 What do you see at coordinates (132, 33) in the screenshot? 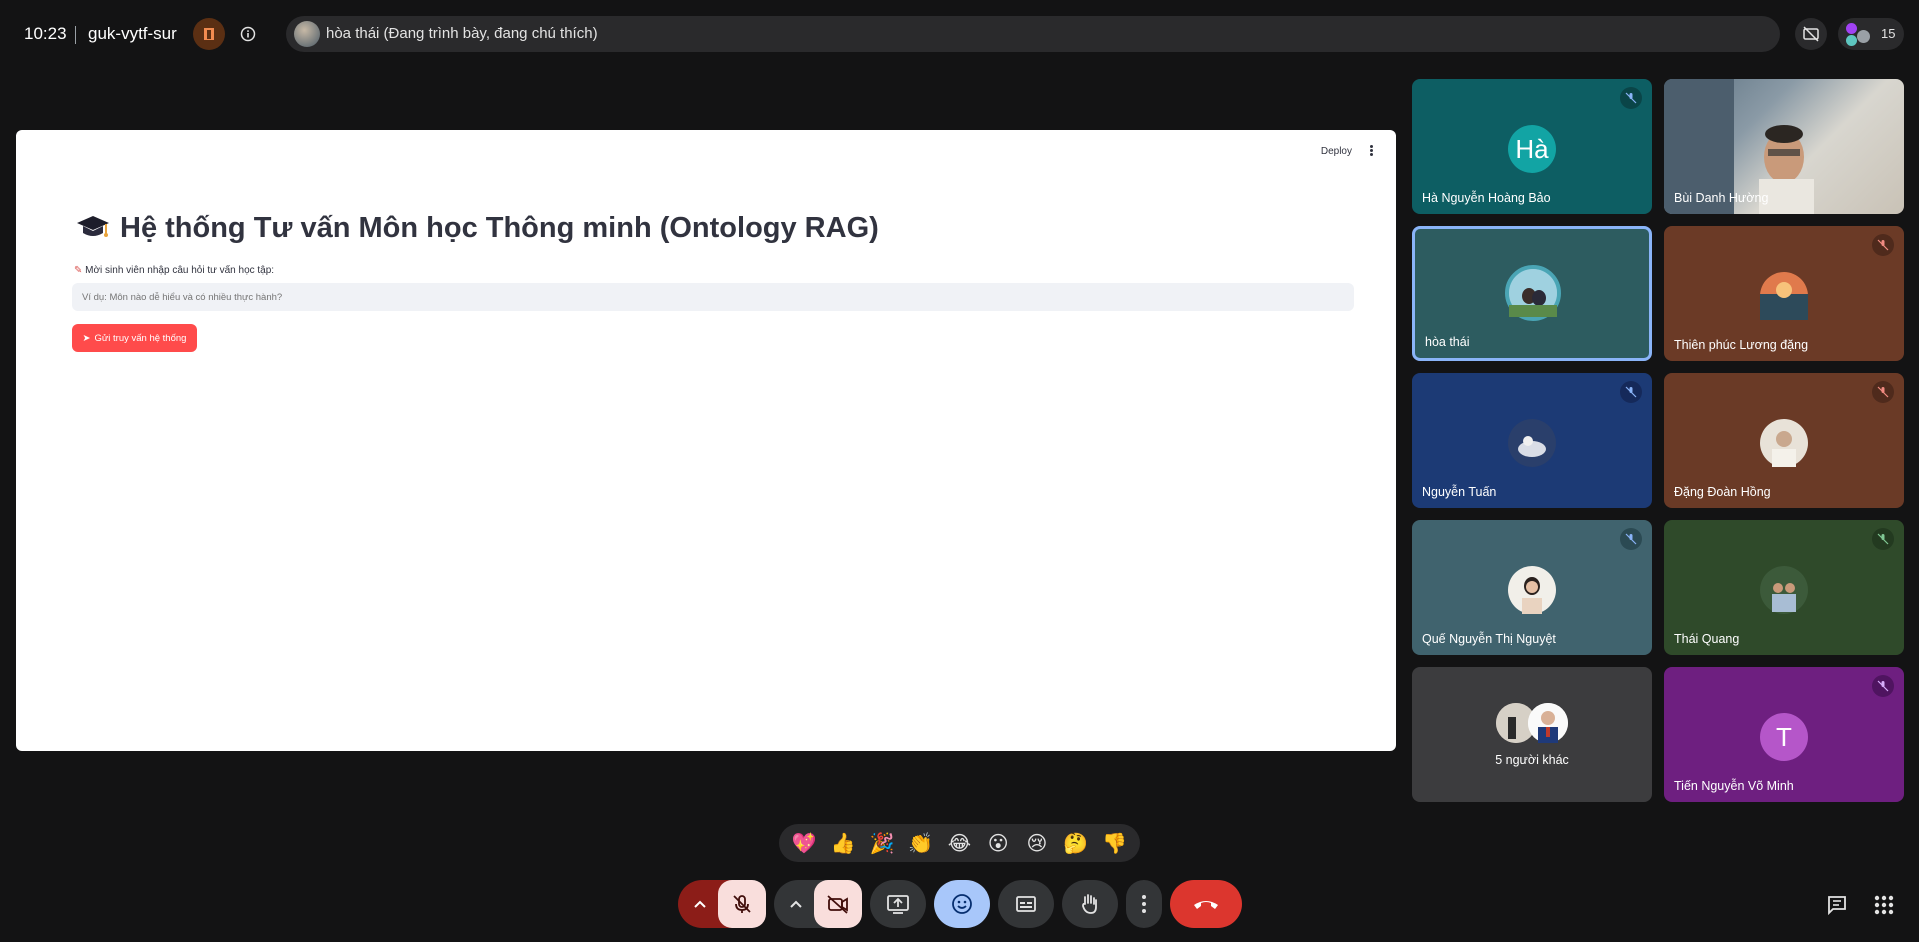
I see `meeting-code: guk-vytf-sur` at bounding box center [132, 33].